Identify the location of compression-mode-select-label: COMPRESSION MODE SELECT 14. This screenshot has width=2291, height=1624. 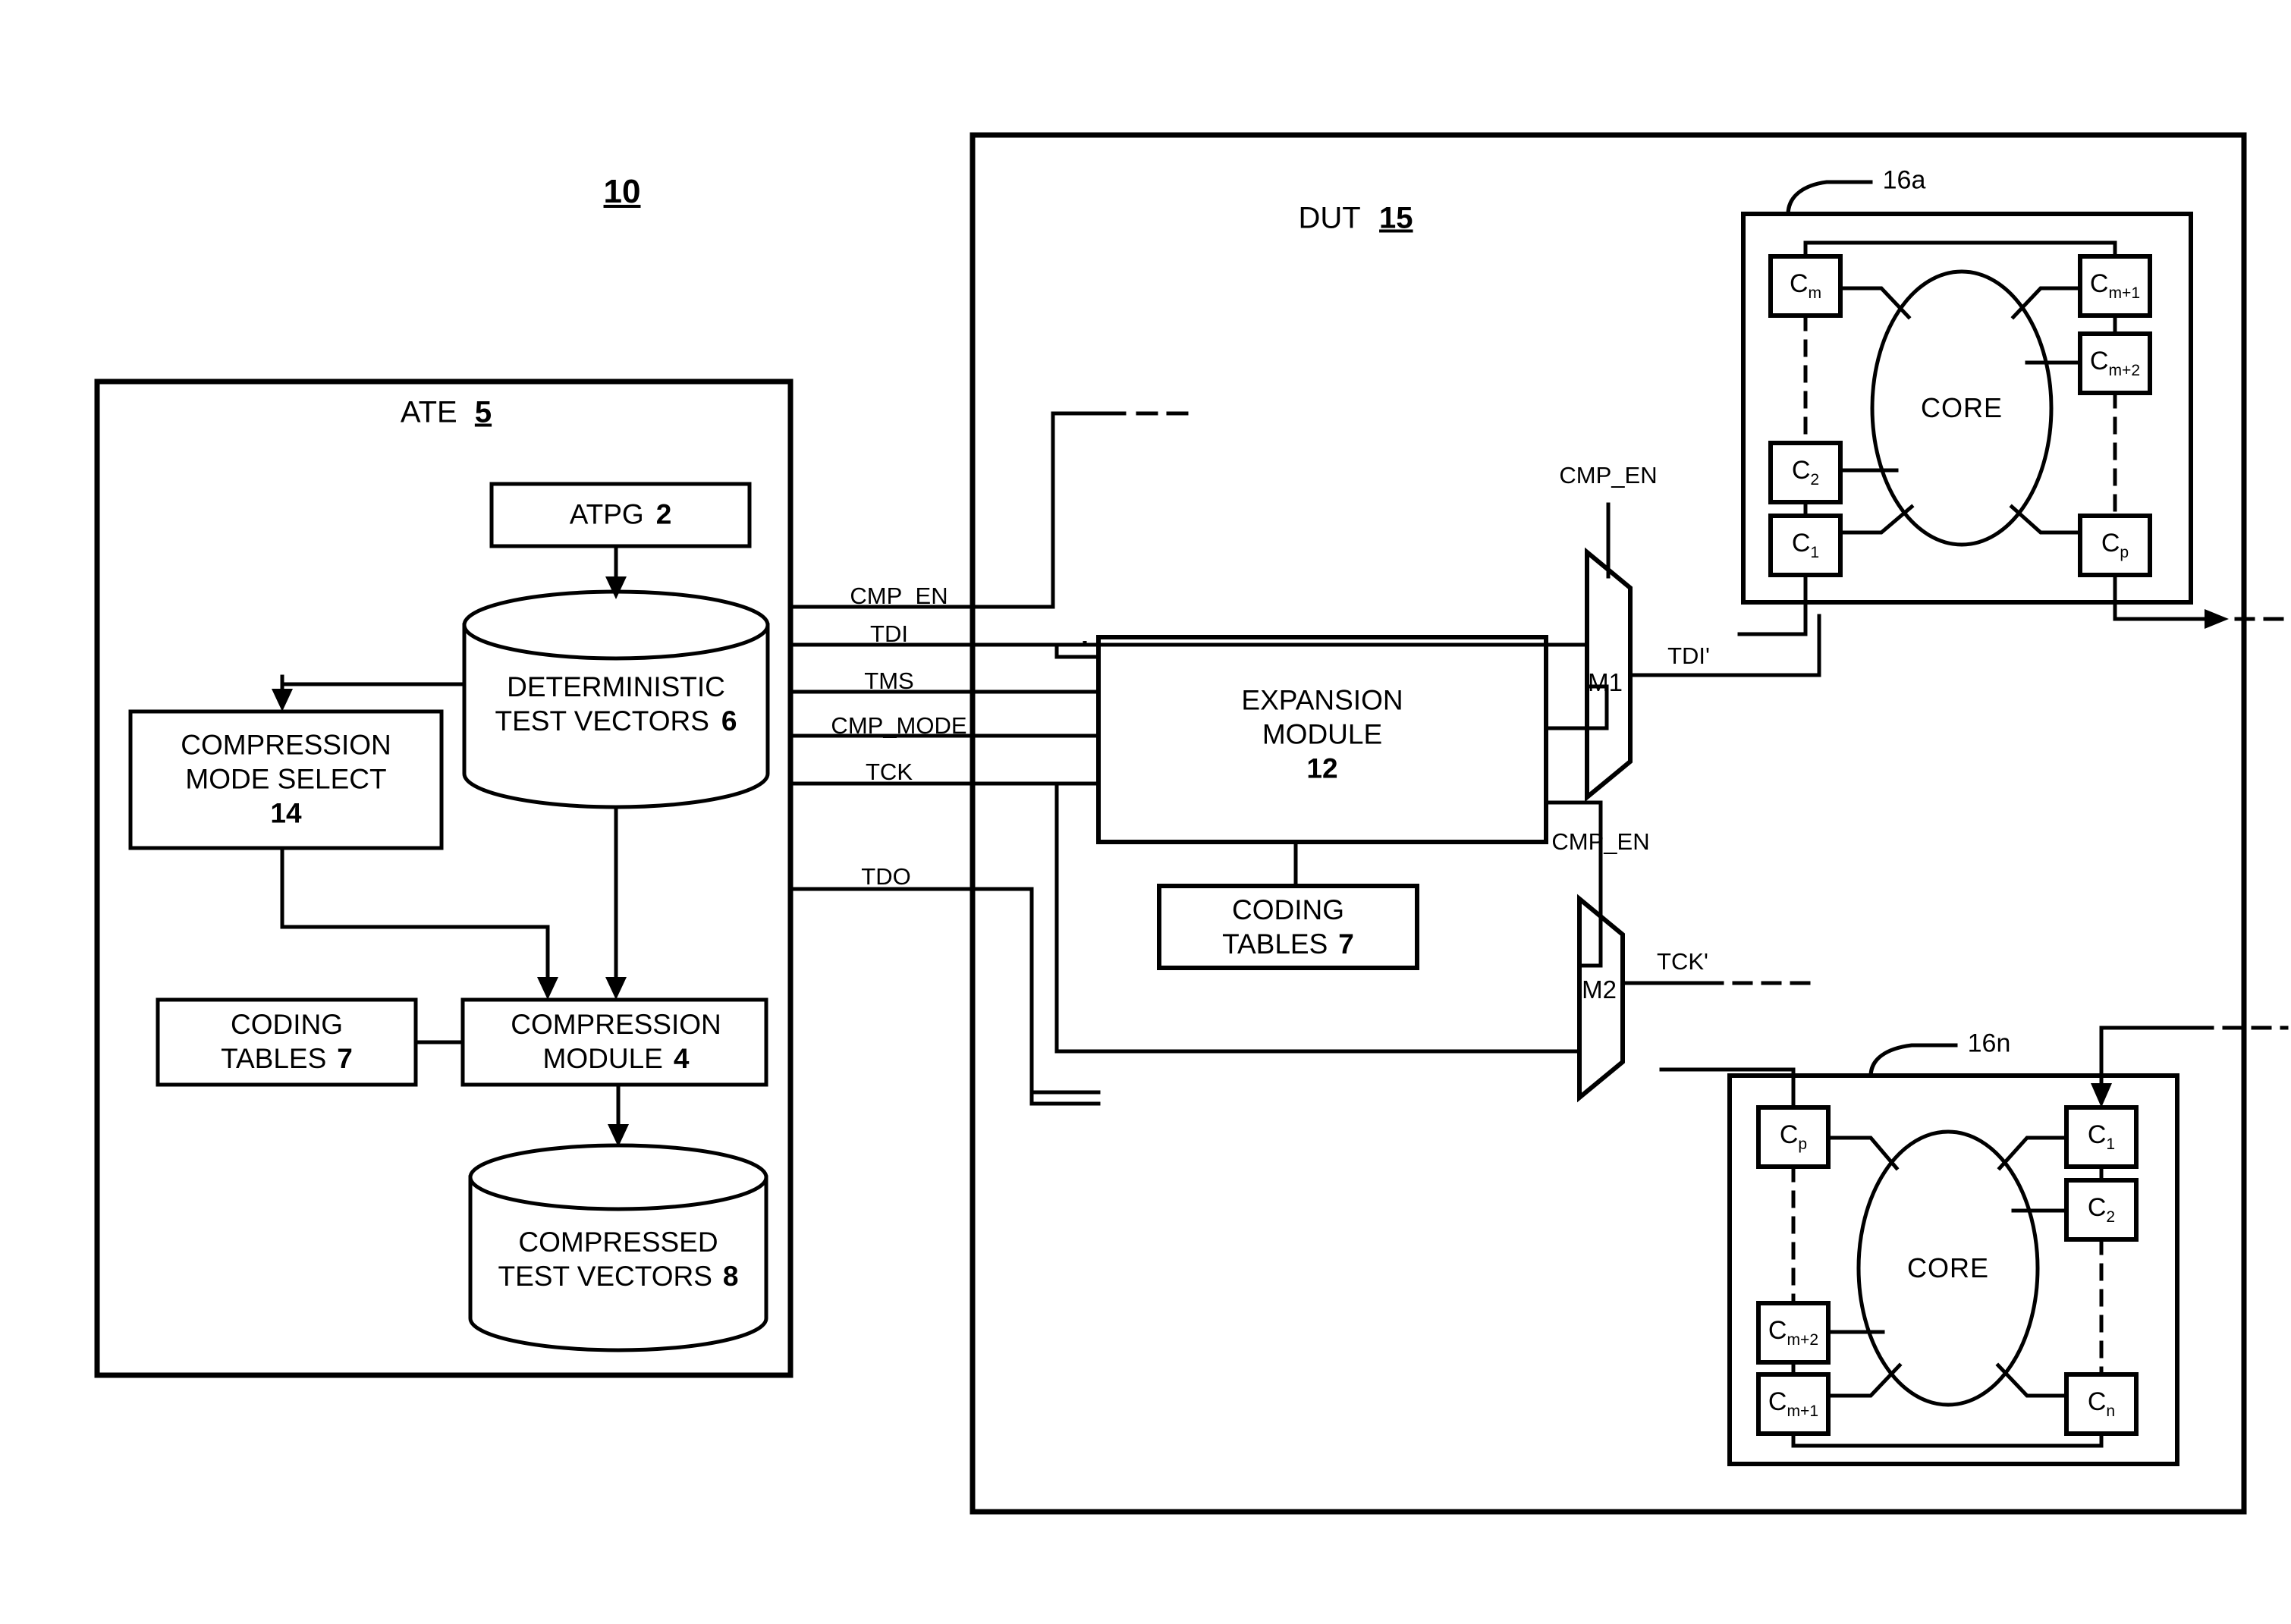
(286, 778).